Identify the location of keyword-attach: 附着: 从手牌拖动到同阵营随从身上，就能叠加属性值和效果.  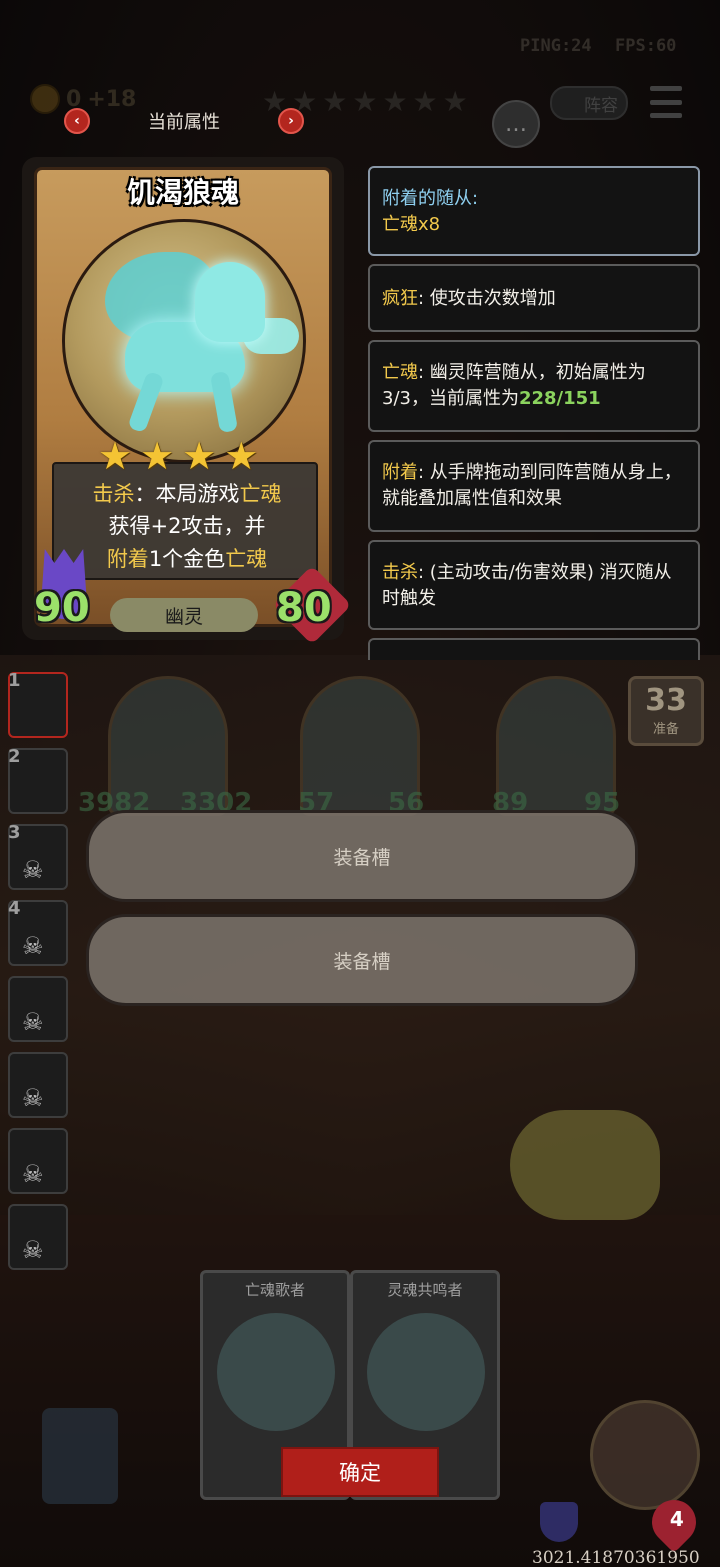
(534, 486).